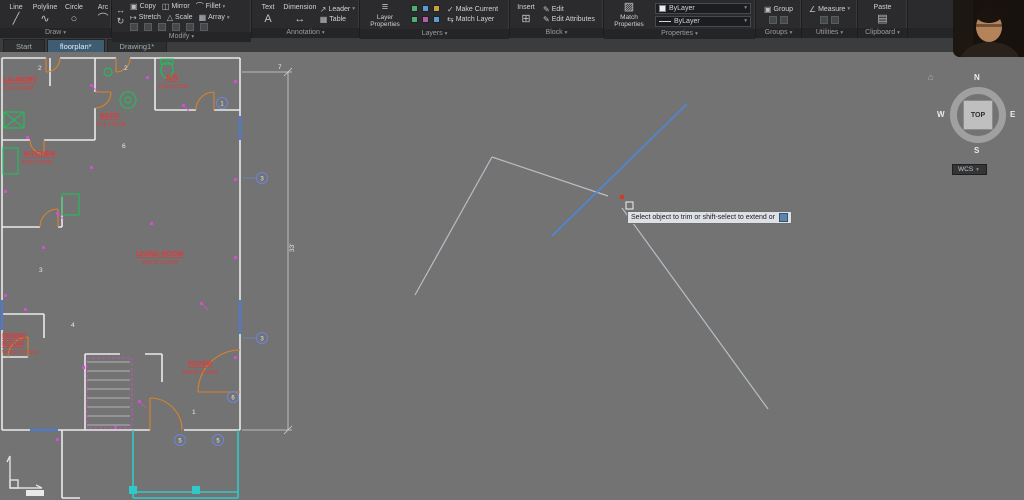  What do you see at coordinates (111, 125) in the screenshot?
I see `room-floor-bath: TILE FLOOR` at bounding box center [111, 125].